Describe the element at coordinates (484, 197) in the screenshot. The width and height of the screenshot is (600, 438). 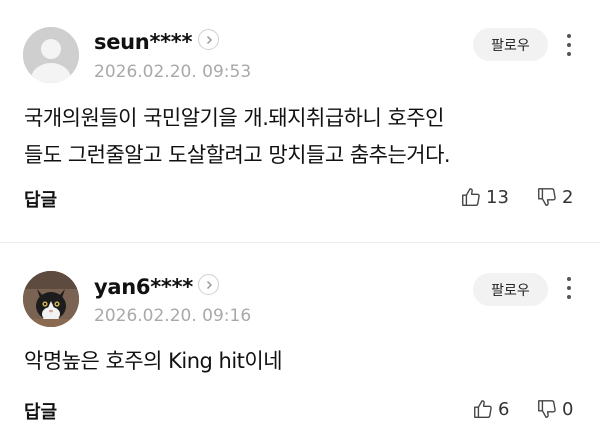
I see `like-button: 13` at that location.